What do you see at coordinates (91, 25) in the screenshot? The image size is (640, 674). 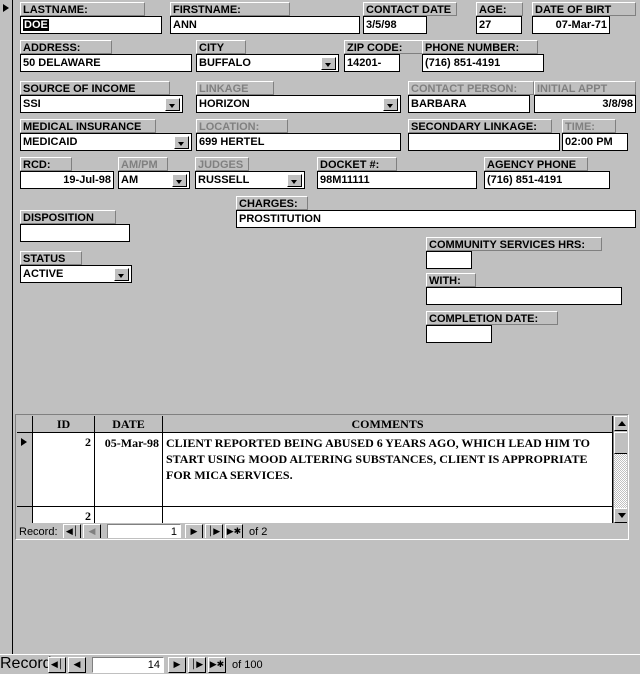 I see `lastname-input: DOE` at bounding box center [91, 25].